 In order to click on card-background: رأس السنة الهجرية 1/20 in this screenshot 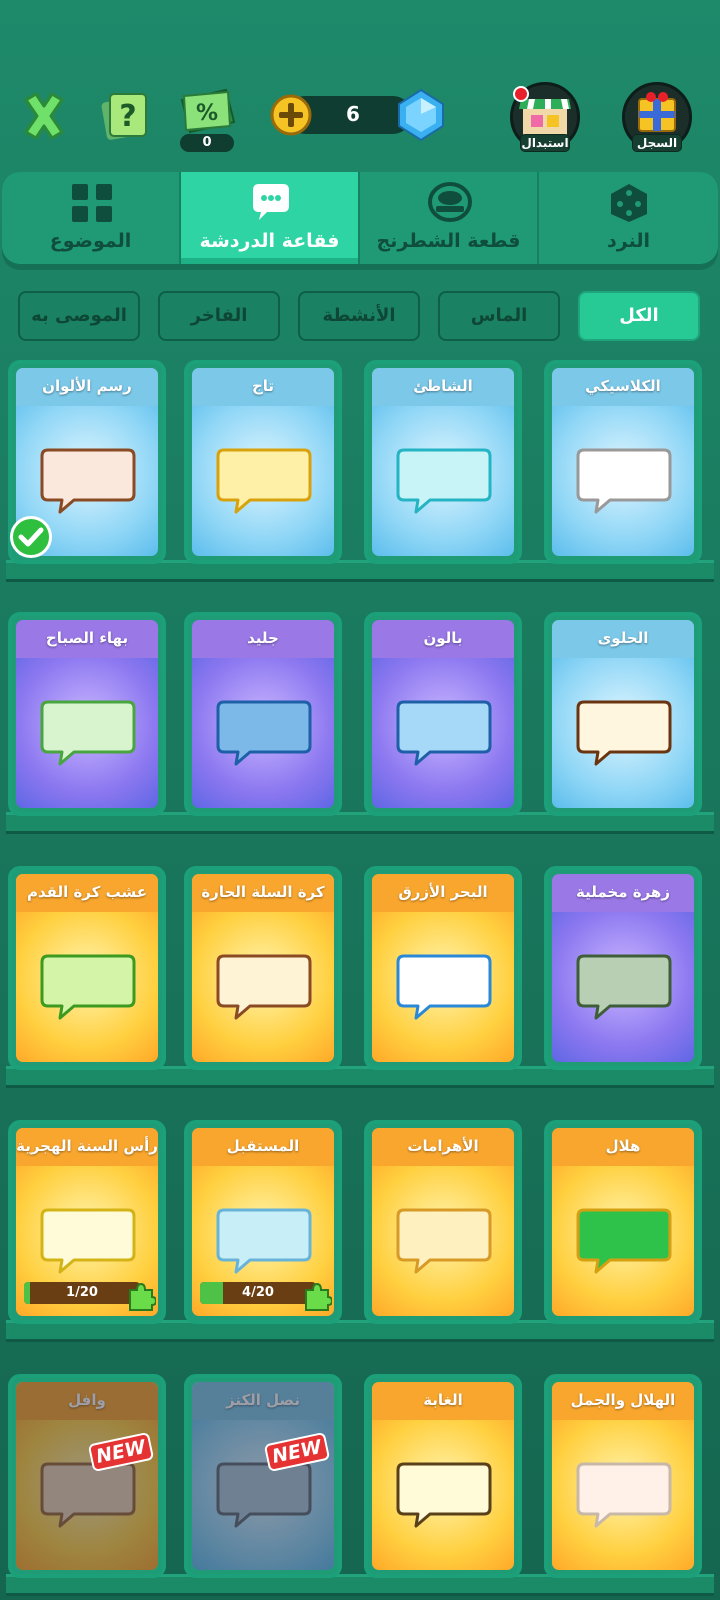, I will do `click(87, 1222)`.